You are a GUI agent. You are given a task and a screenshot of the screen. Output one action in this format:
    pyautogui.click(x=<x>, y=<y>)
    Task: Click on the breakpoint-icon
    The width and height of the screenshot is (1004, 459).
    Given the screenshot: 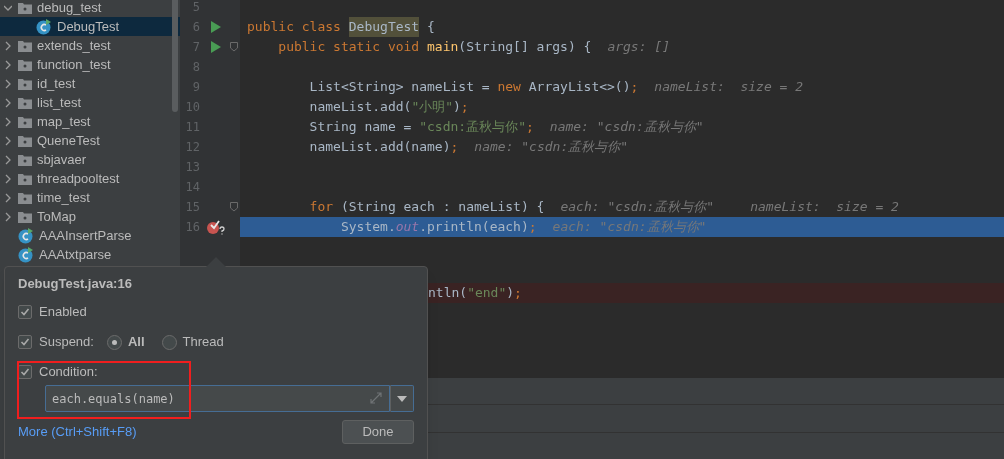 What is the action you would take?
    pyautogui.click(x=216, y=227)
    